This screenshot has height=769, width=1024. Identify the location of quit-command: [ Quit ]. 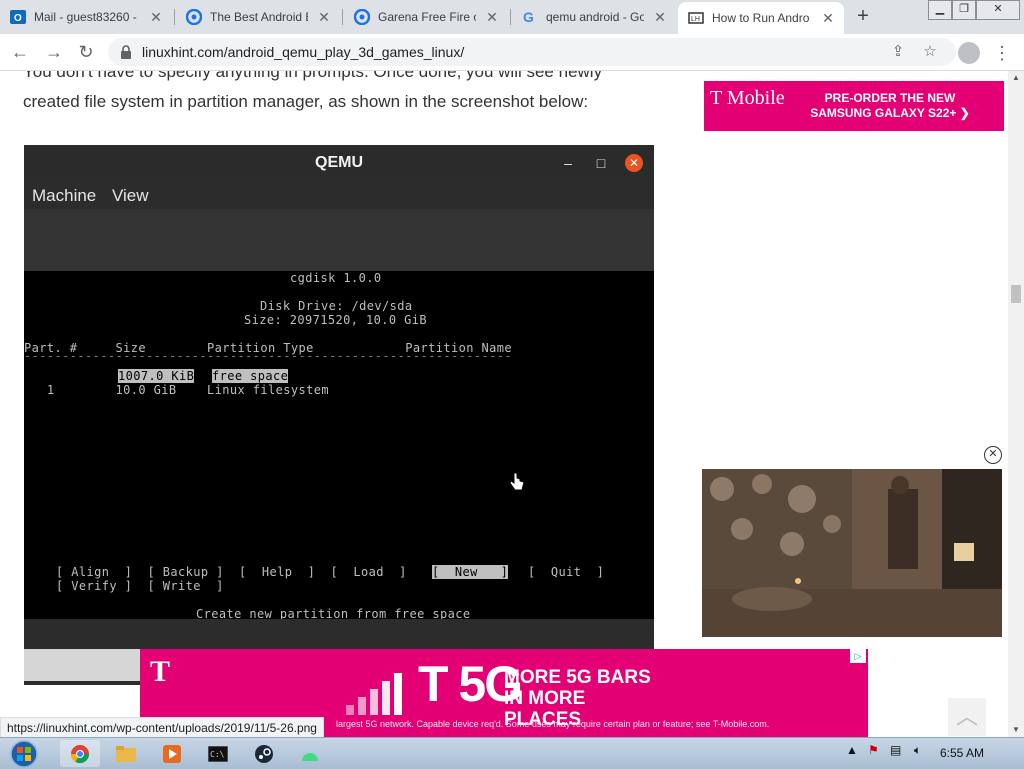
(566, 572).